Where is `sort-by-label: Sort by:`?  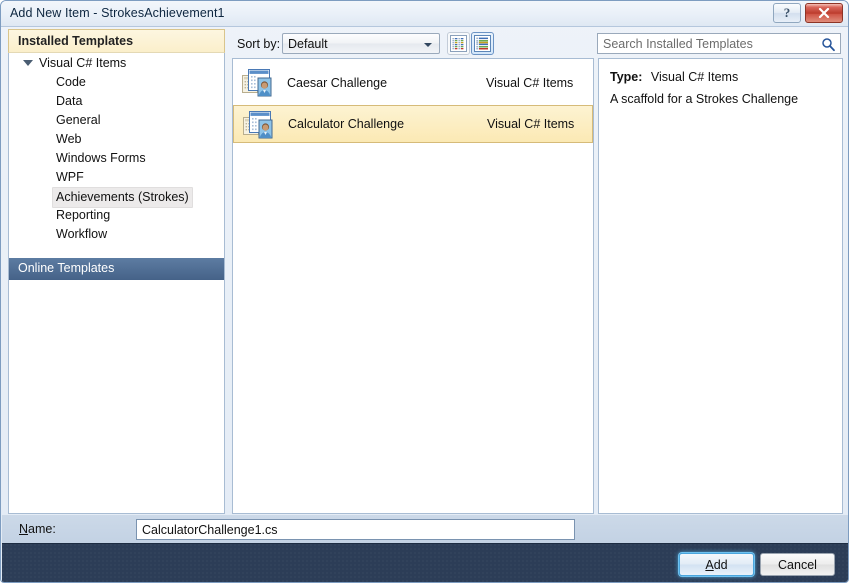
sort-by-label: Sort by: is located at coordinates (259, 44).